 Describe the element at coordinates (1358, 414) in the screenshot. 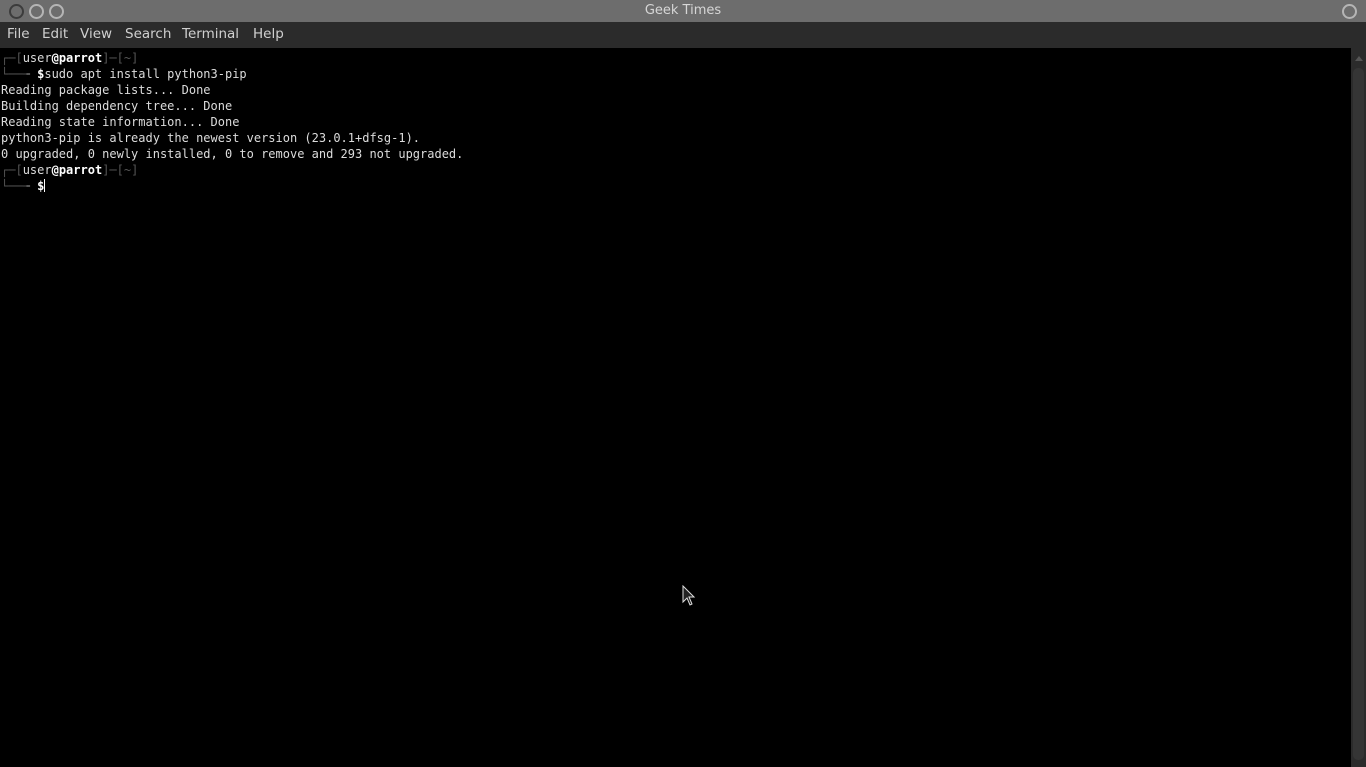

I see `scrollbar-thumb` at that location.